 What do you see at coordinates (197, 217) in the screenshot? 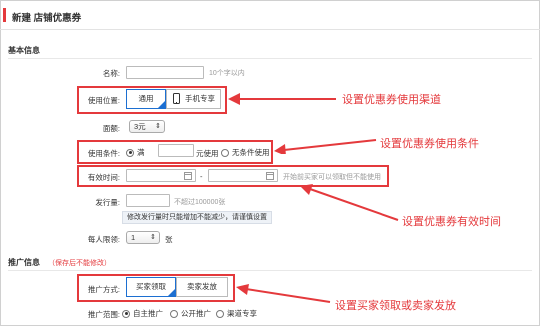
I see `issue-tip: 修改发行量时只能增加不能减少，请谨慎设置` at bounding box center [197, 217].